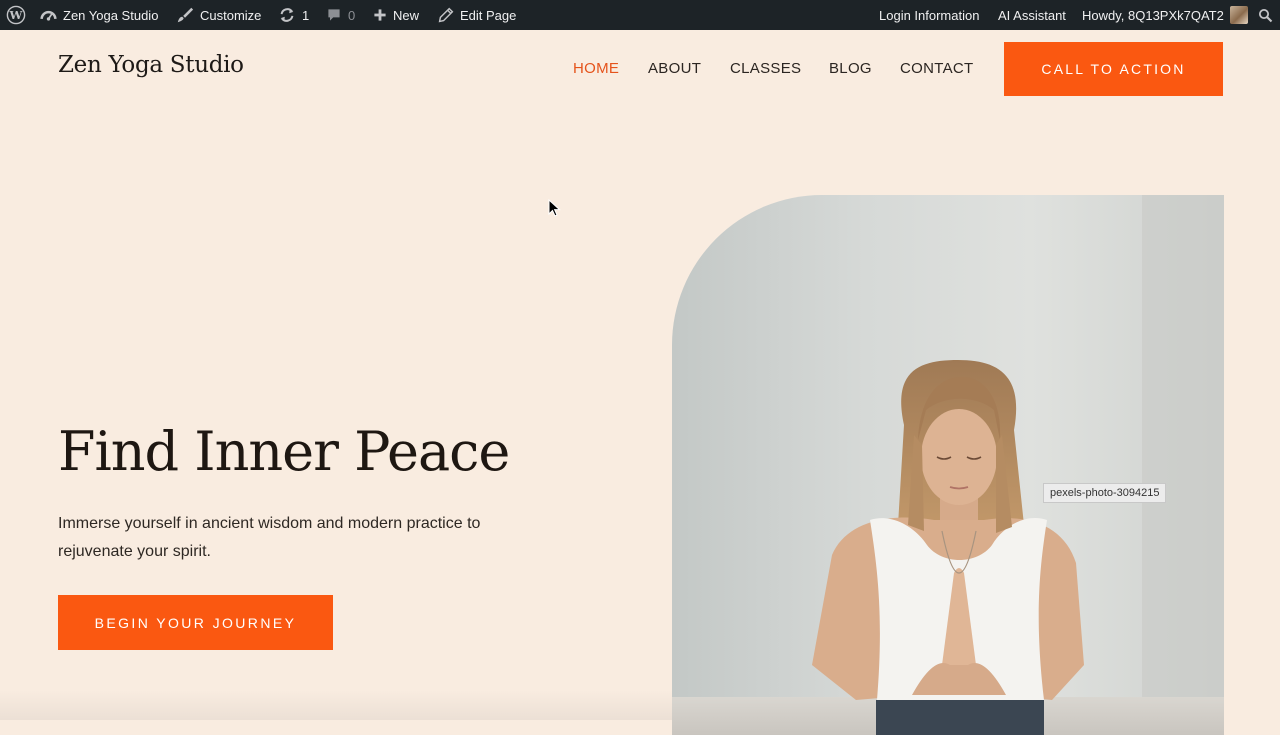 The width and height of the screenshot is (1280, 735). What do you see at coordinates (406, 15) in the screenshot?
I see `new-label: New` at bounding box center [406, 15].